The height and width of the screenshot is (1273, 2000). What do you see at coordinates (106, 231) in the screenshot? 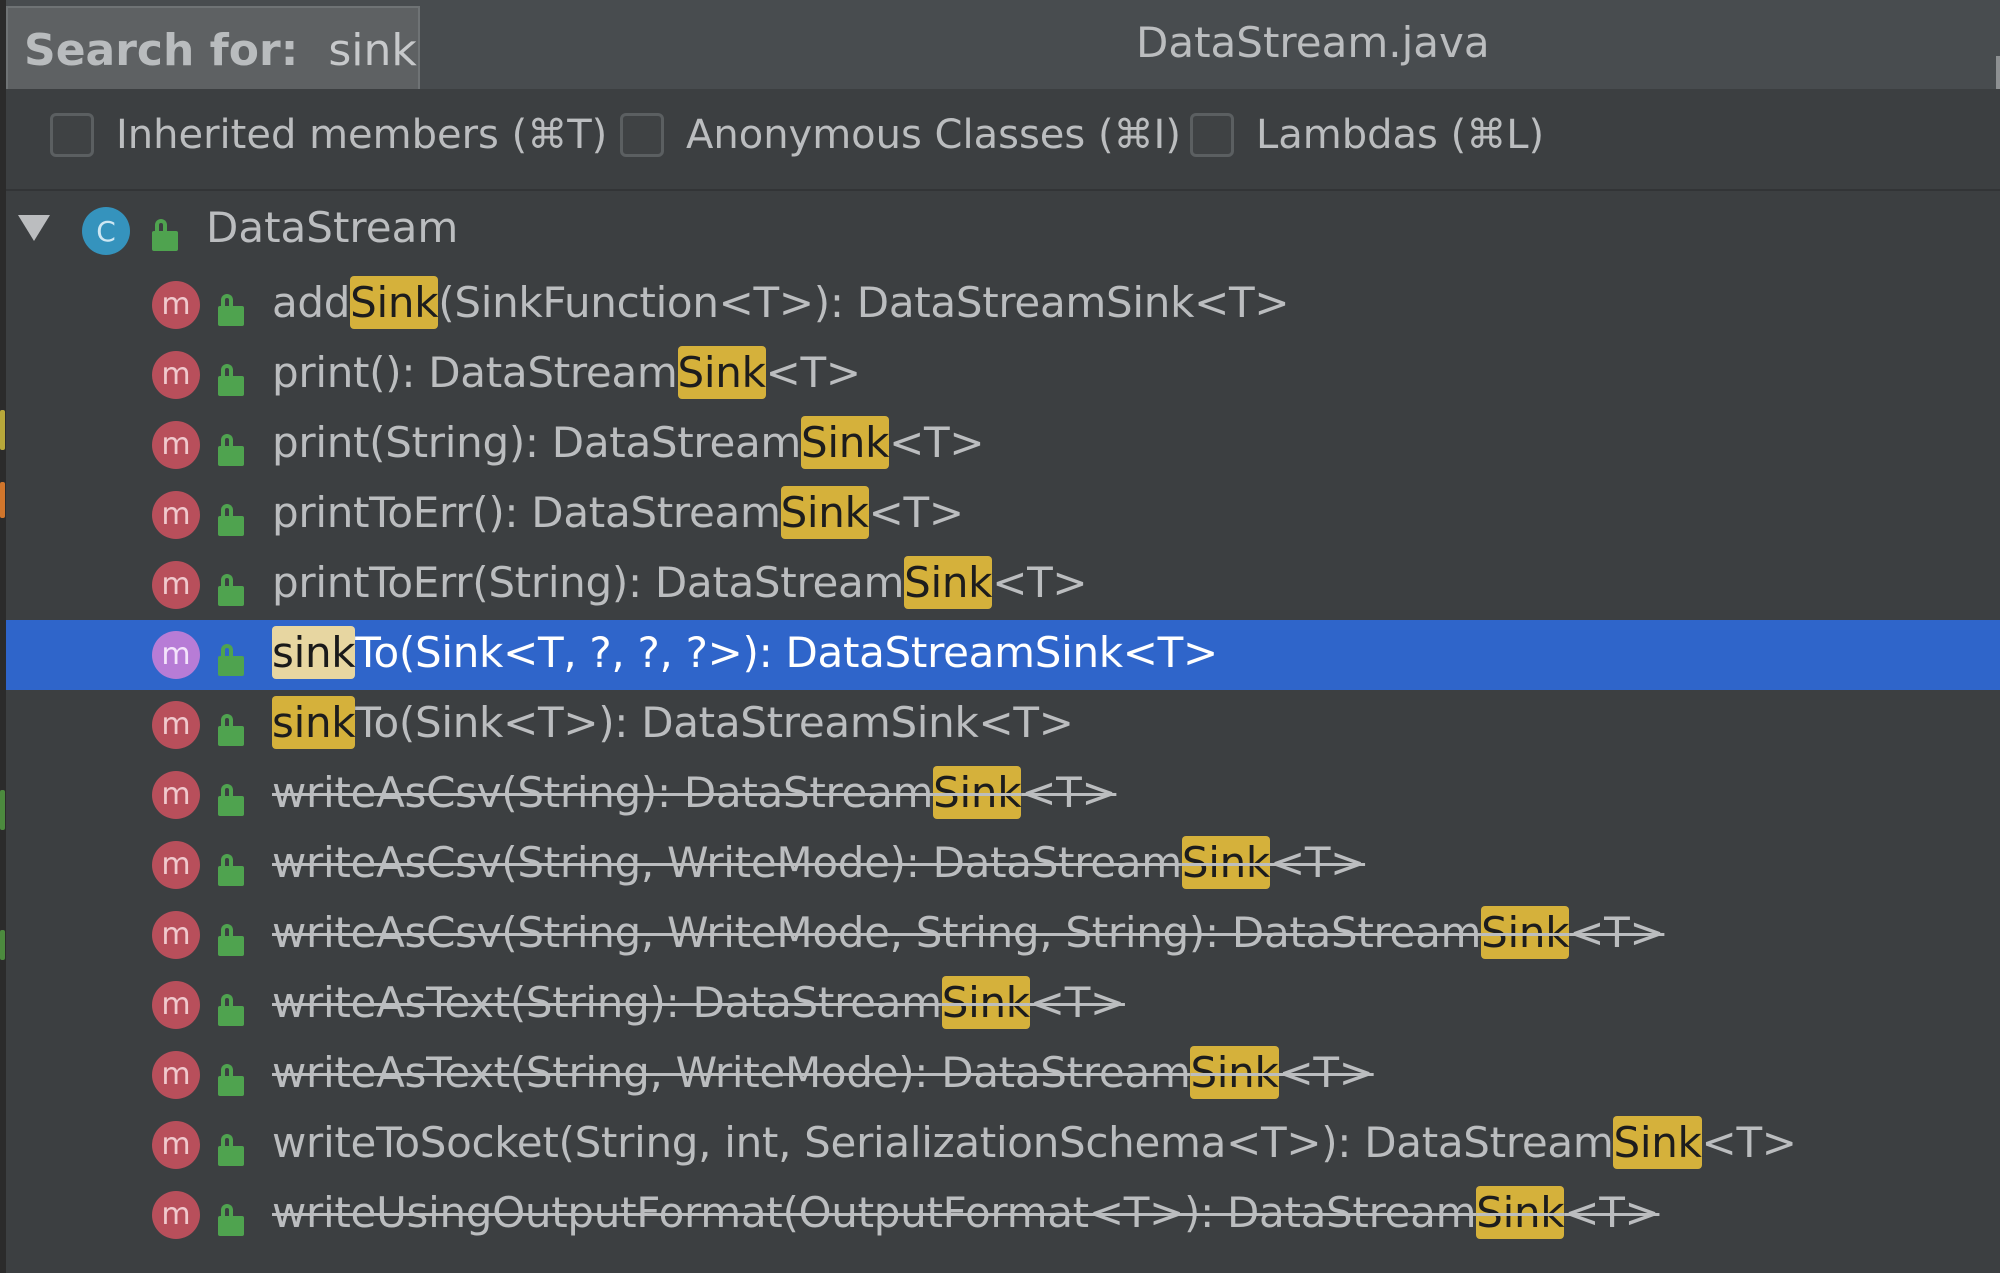
I see `class-icon: C` at bounding box center [106, 231].